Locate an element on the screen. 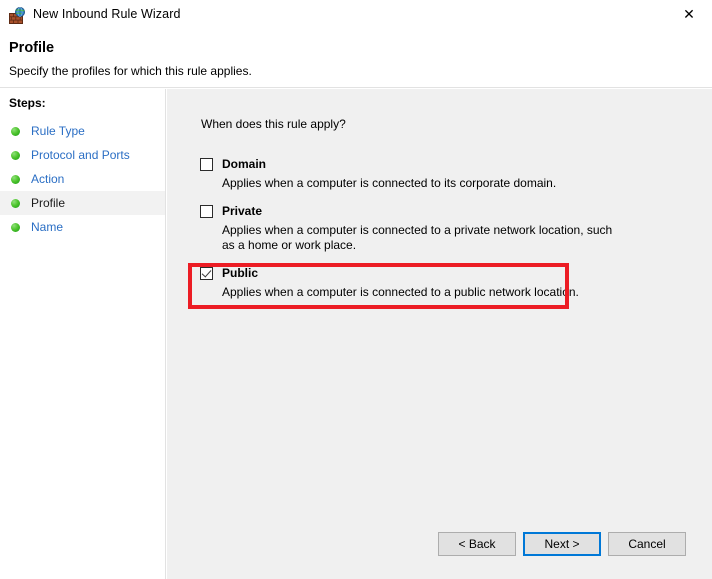 The height and width of the screenshot is (579, 712). sidebar-item-label: Profile is located at coordinates (48, 203).